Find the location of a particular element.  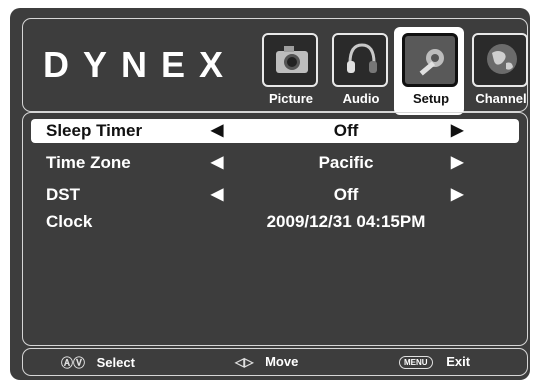

tab-channel: Channel is located at coordinates (499, 72).